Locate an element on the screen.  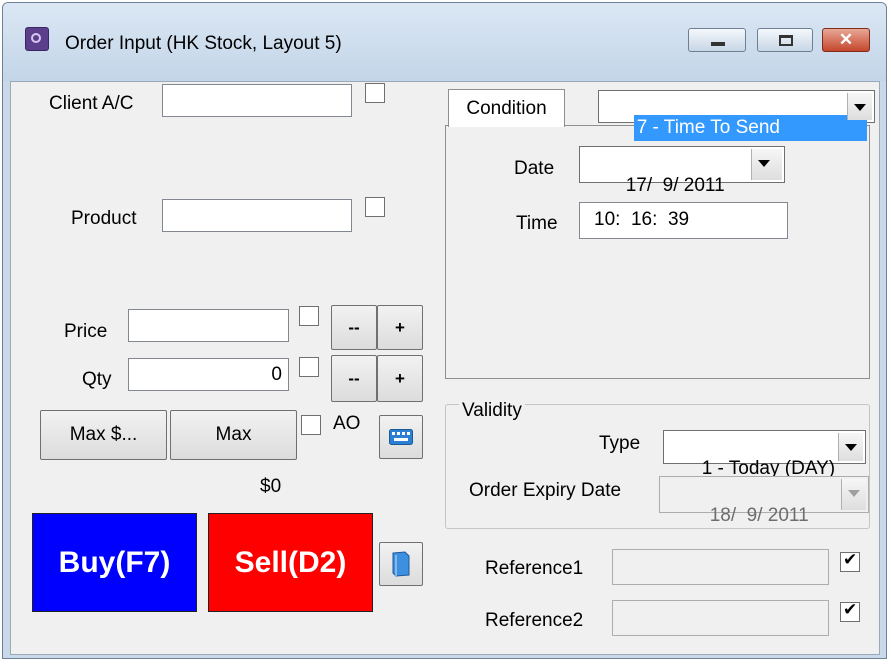
price-input is located at coordinates (208, 325).